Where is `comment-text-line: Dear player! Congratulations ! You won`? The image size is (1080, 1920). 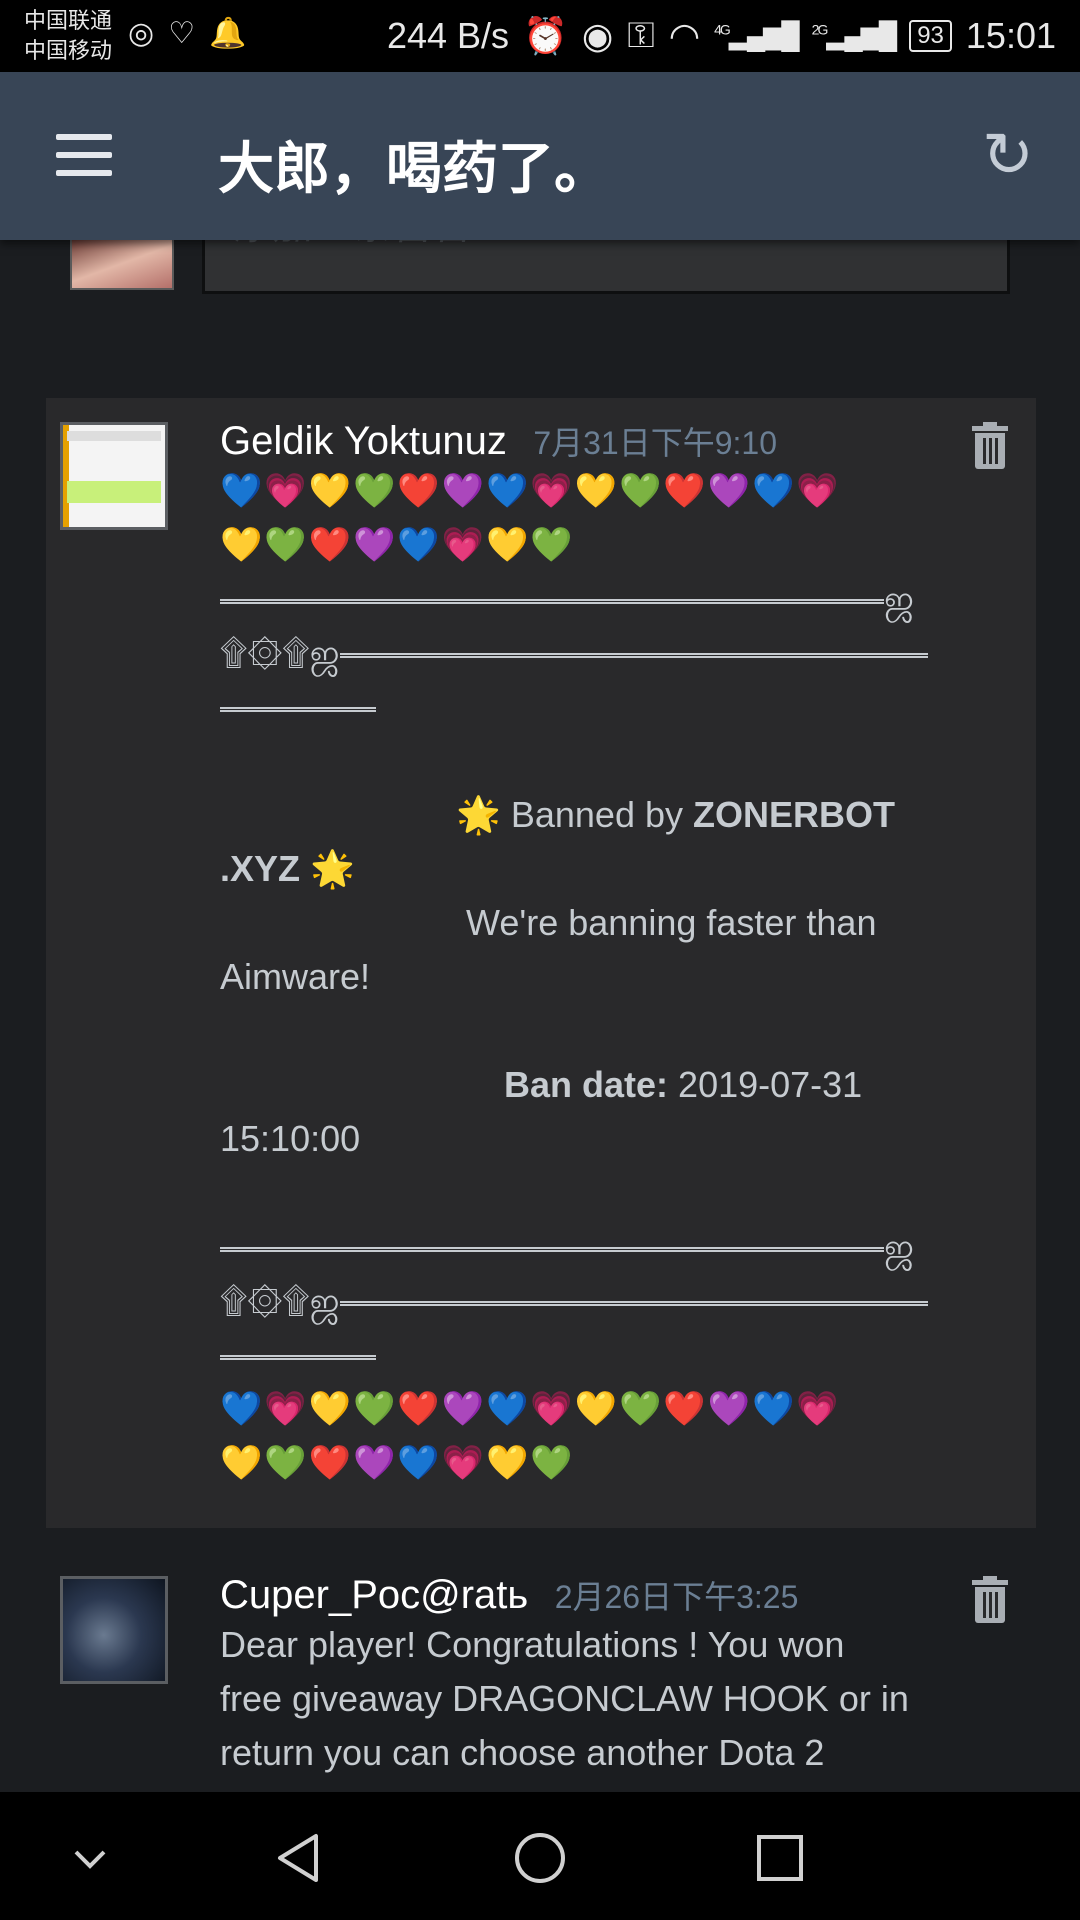
comment-text-line: Dear player! Congratulations ! You won is located at coordinates (532, 1644).